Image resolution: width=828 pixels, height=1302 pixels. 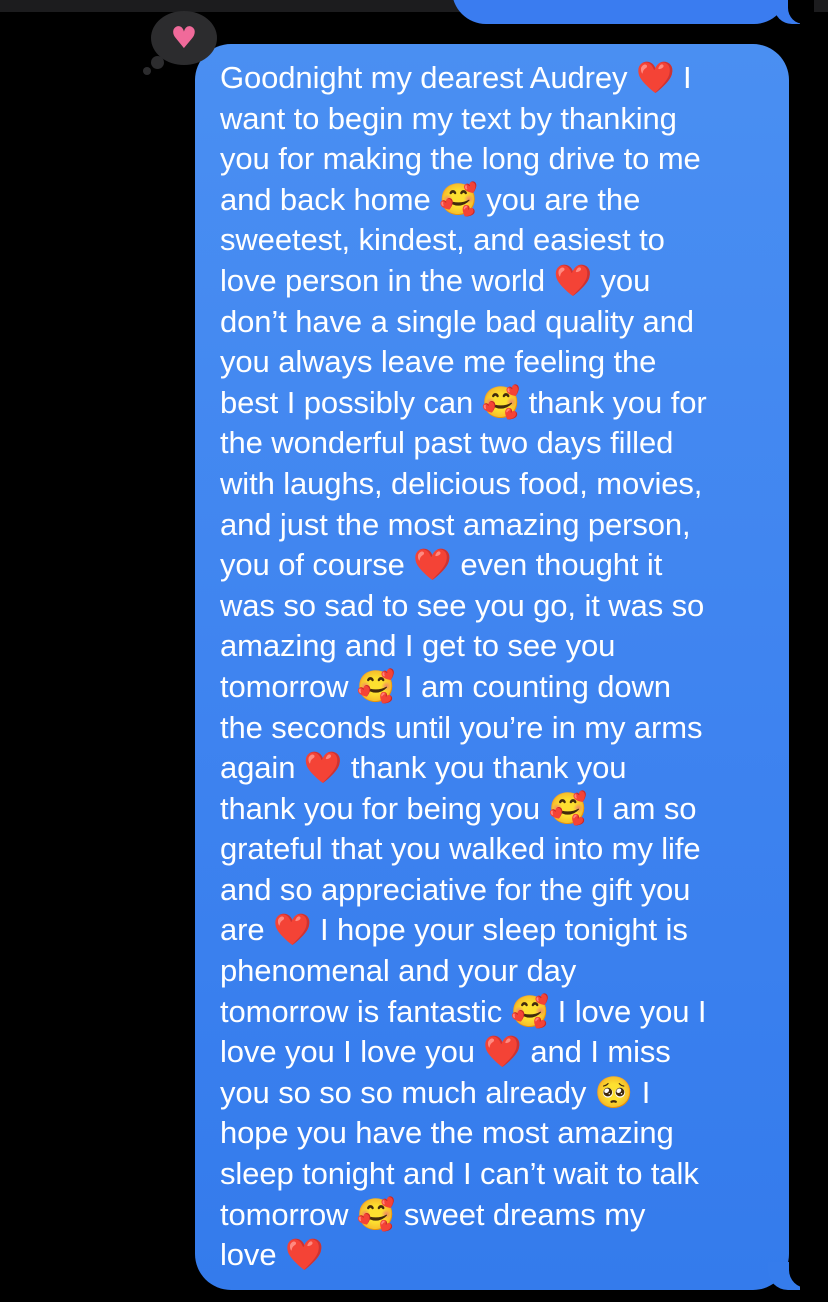 I want to click on message-line: you for making the long drive to me, so click(x=460, y=159).